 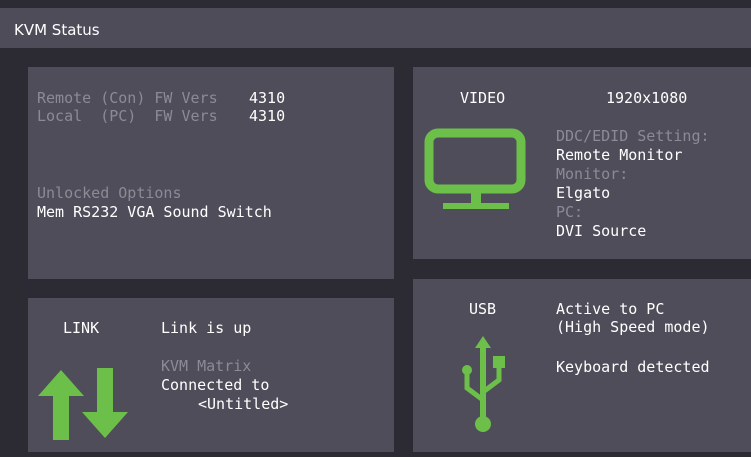 I want to click on monitor-label: Monitor:, so click(x=592, y=174).